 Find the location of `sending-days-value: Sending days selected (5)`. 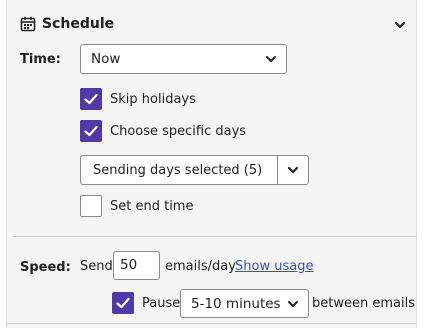

sending-days-value: Sending days selected (5) is located at coordinates (178, 170).